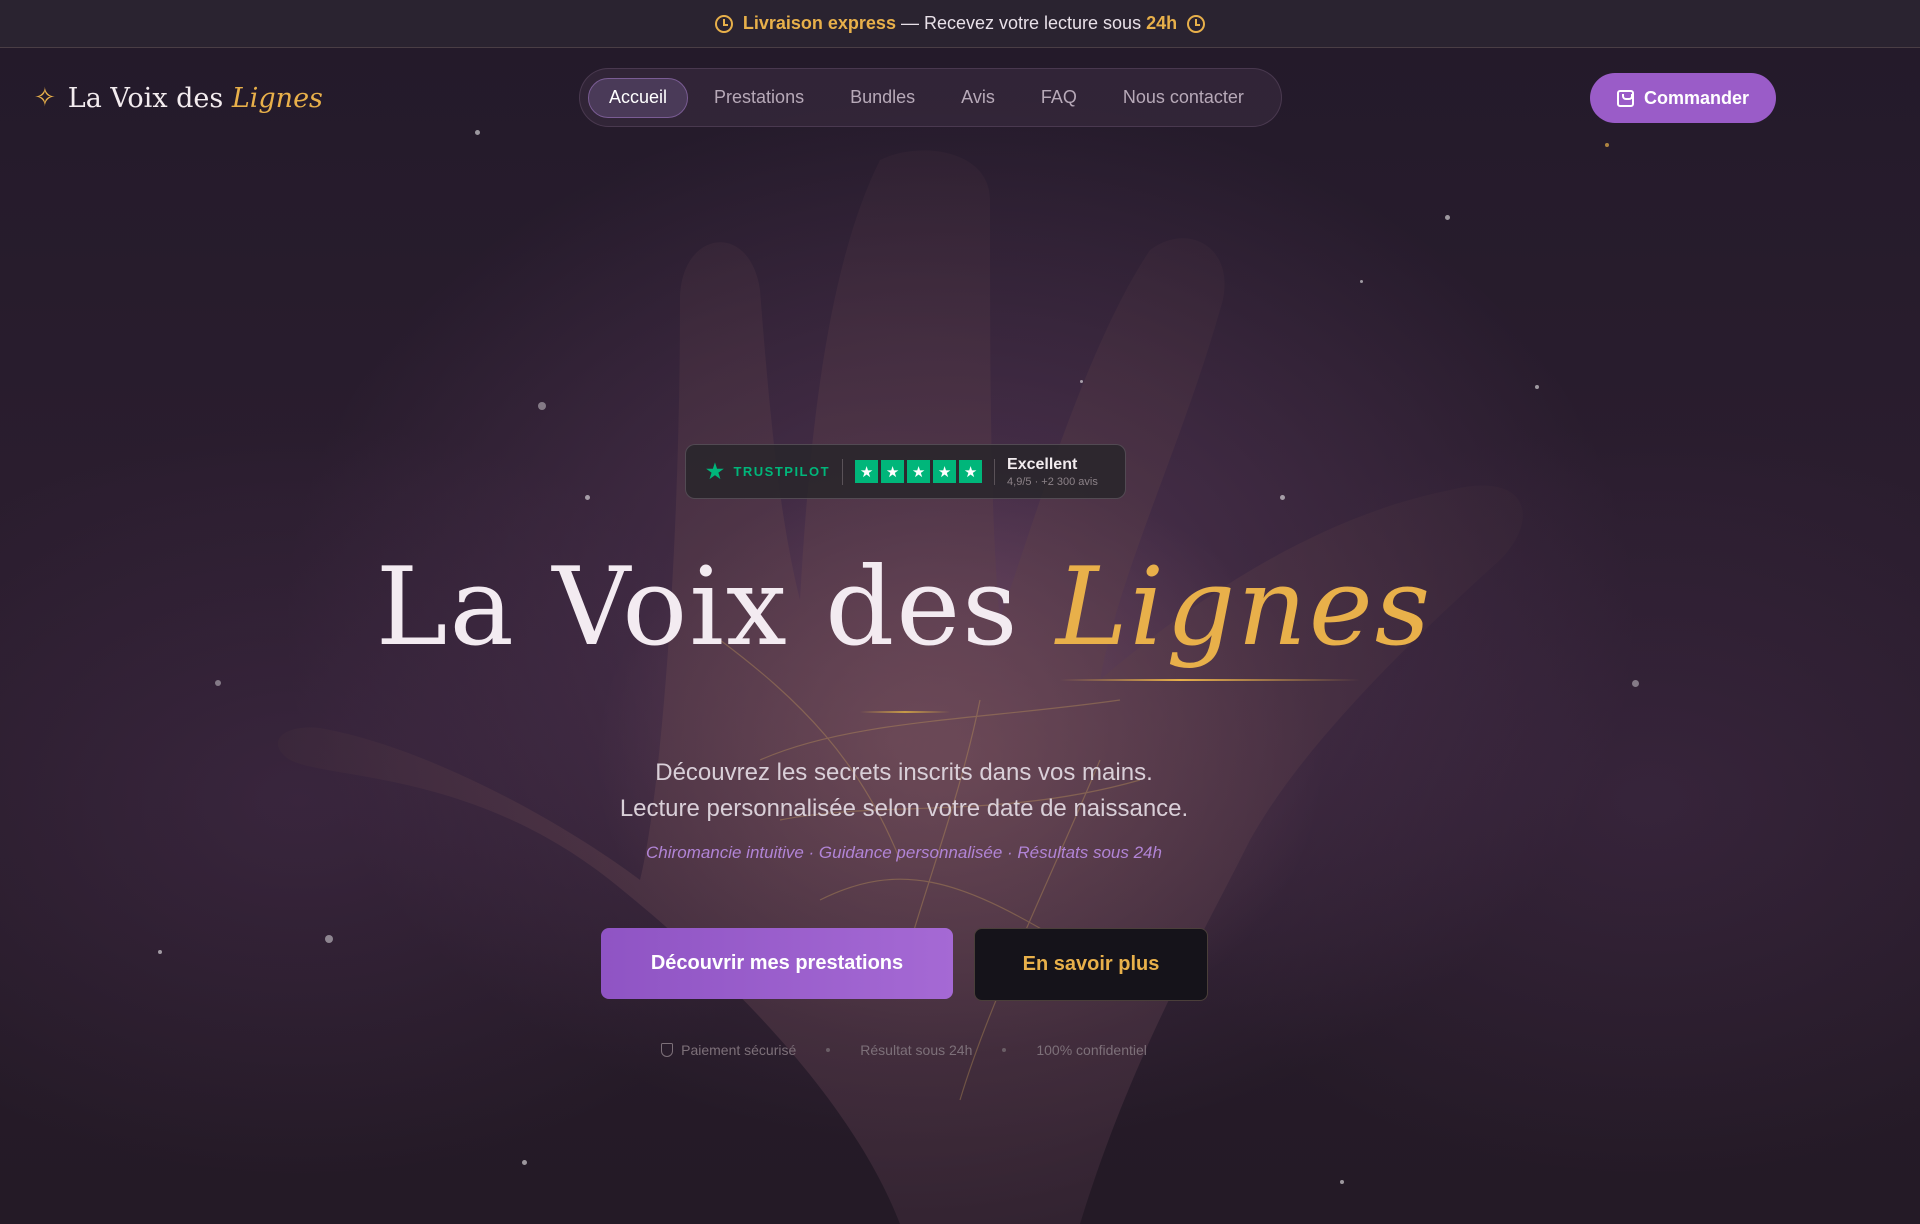 This screenshot has width=1920, height=1224. Describe the element at coordinates (777, 963) in the screenshot. I see `discover-services-button: Découvrir mes prestations` at that location.